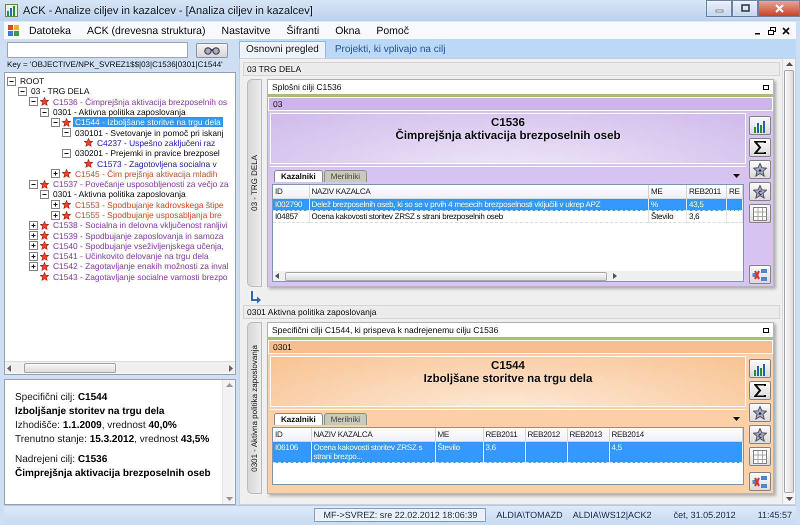 Image resolution: width=800 pixels, height=525 pixels. What do you see at coordinates (282, 49) in the screenshot?
I see `tab: Osnovni pregled` at bounding box center [282, 49].